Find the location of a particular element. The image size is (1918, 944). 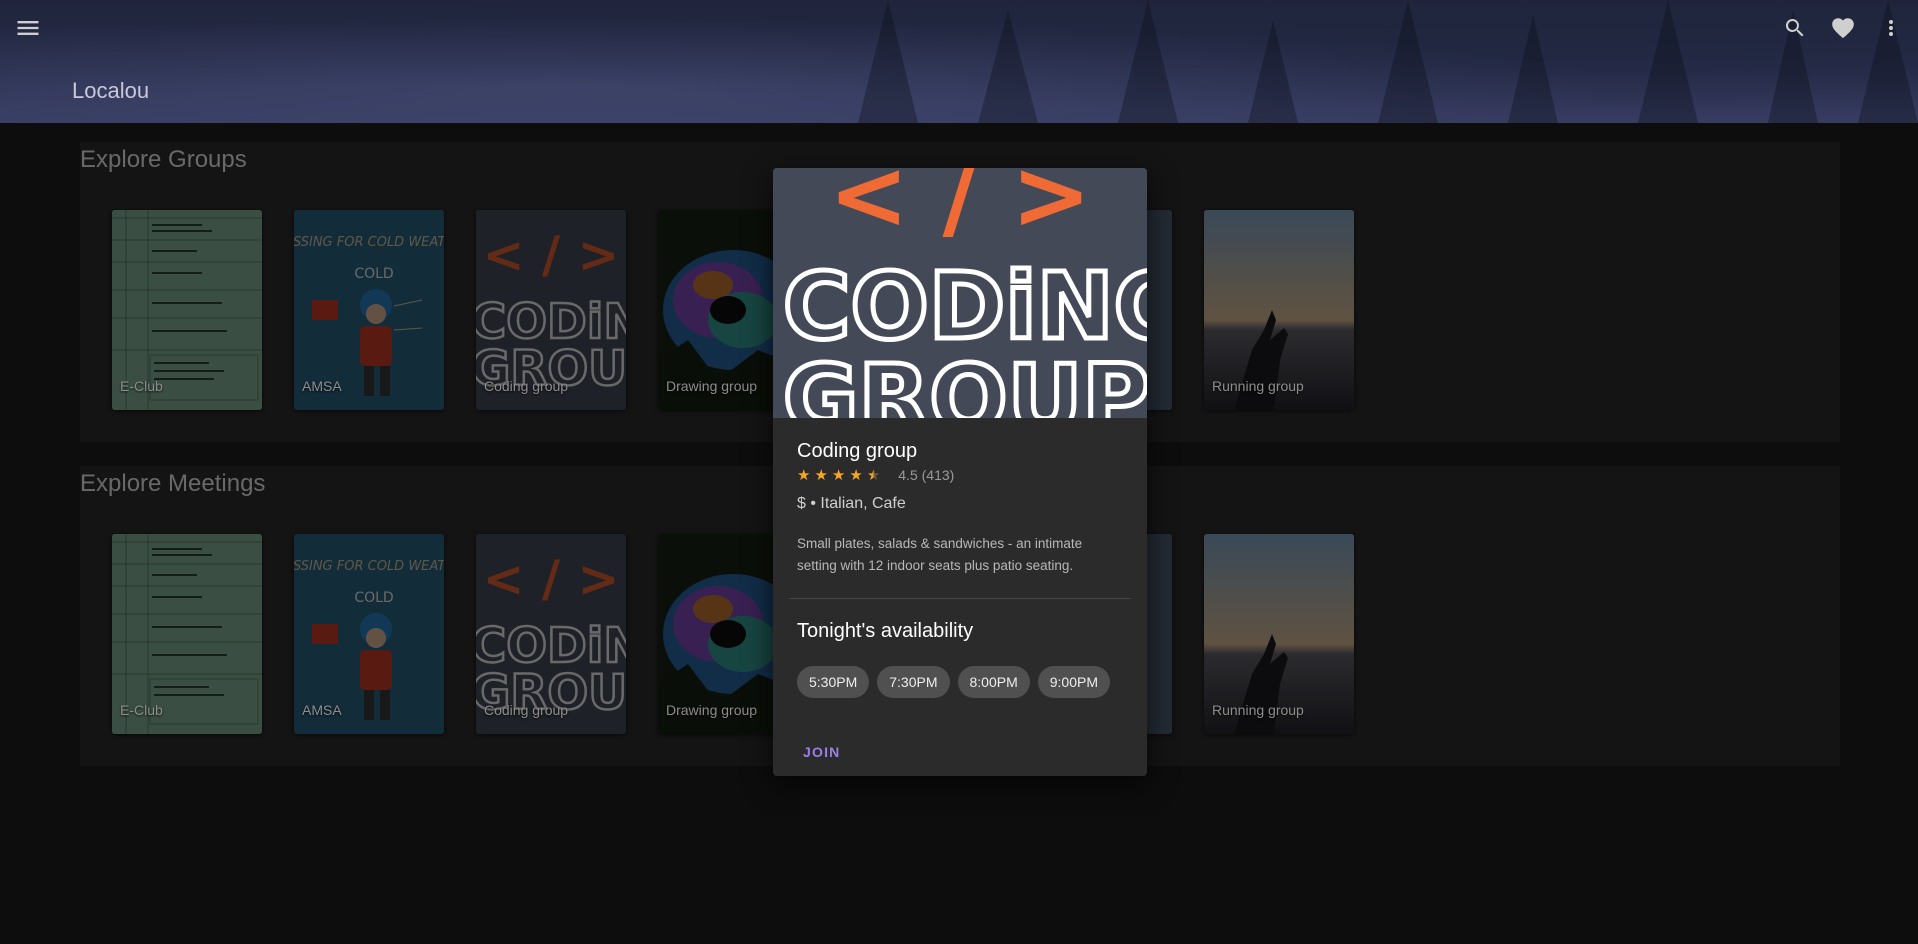

more-vert-icon is located at coordinates (1891, 28).